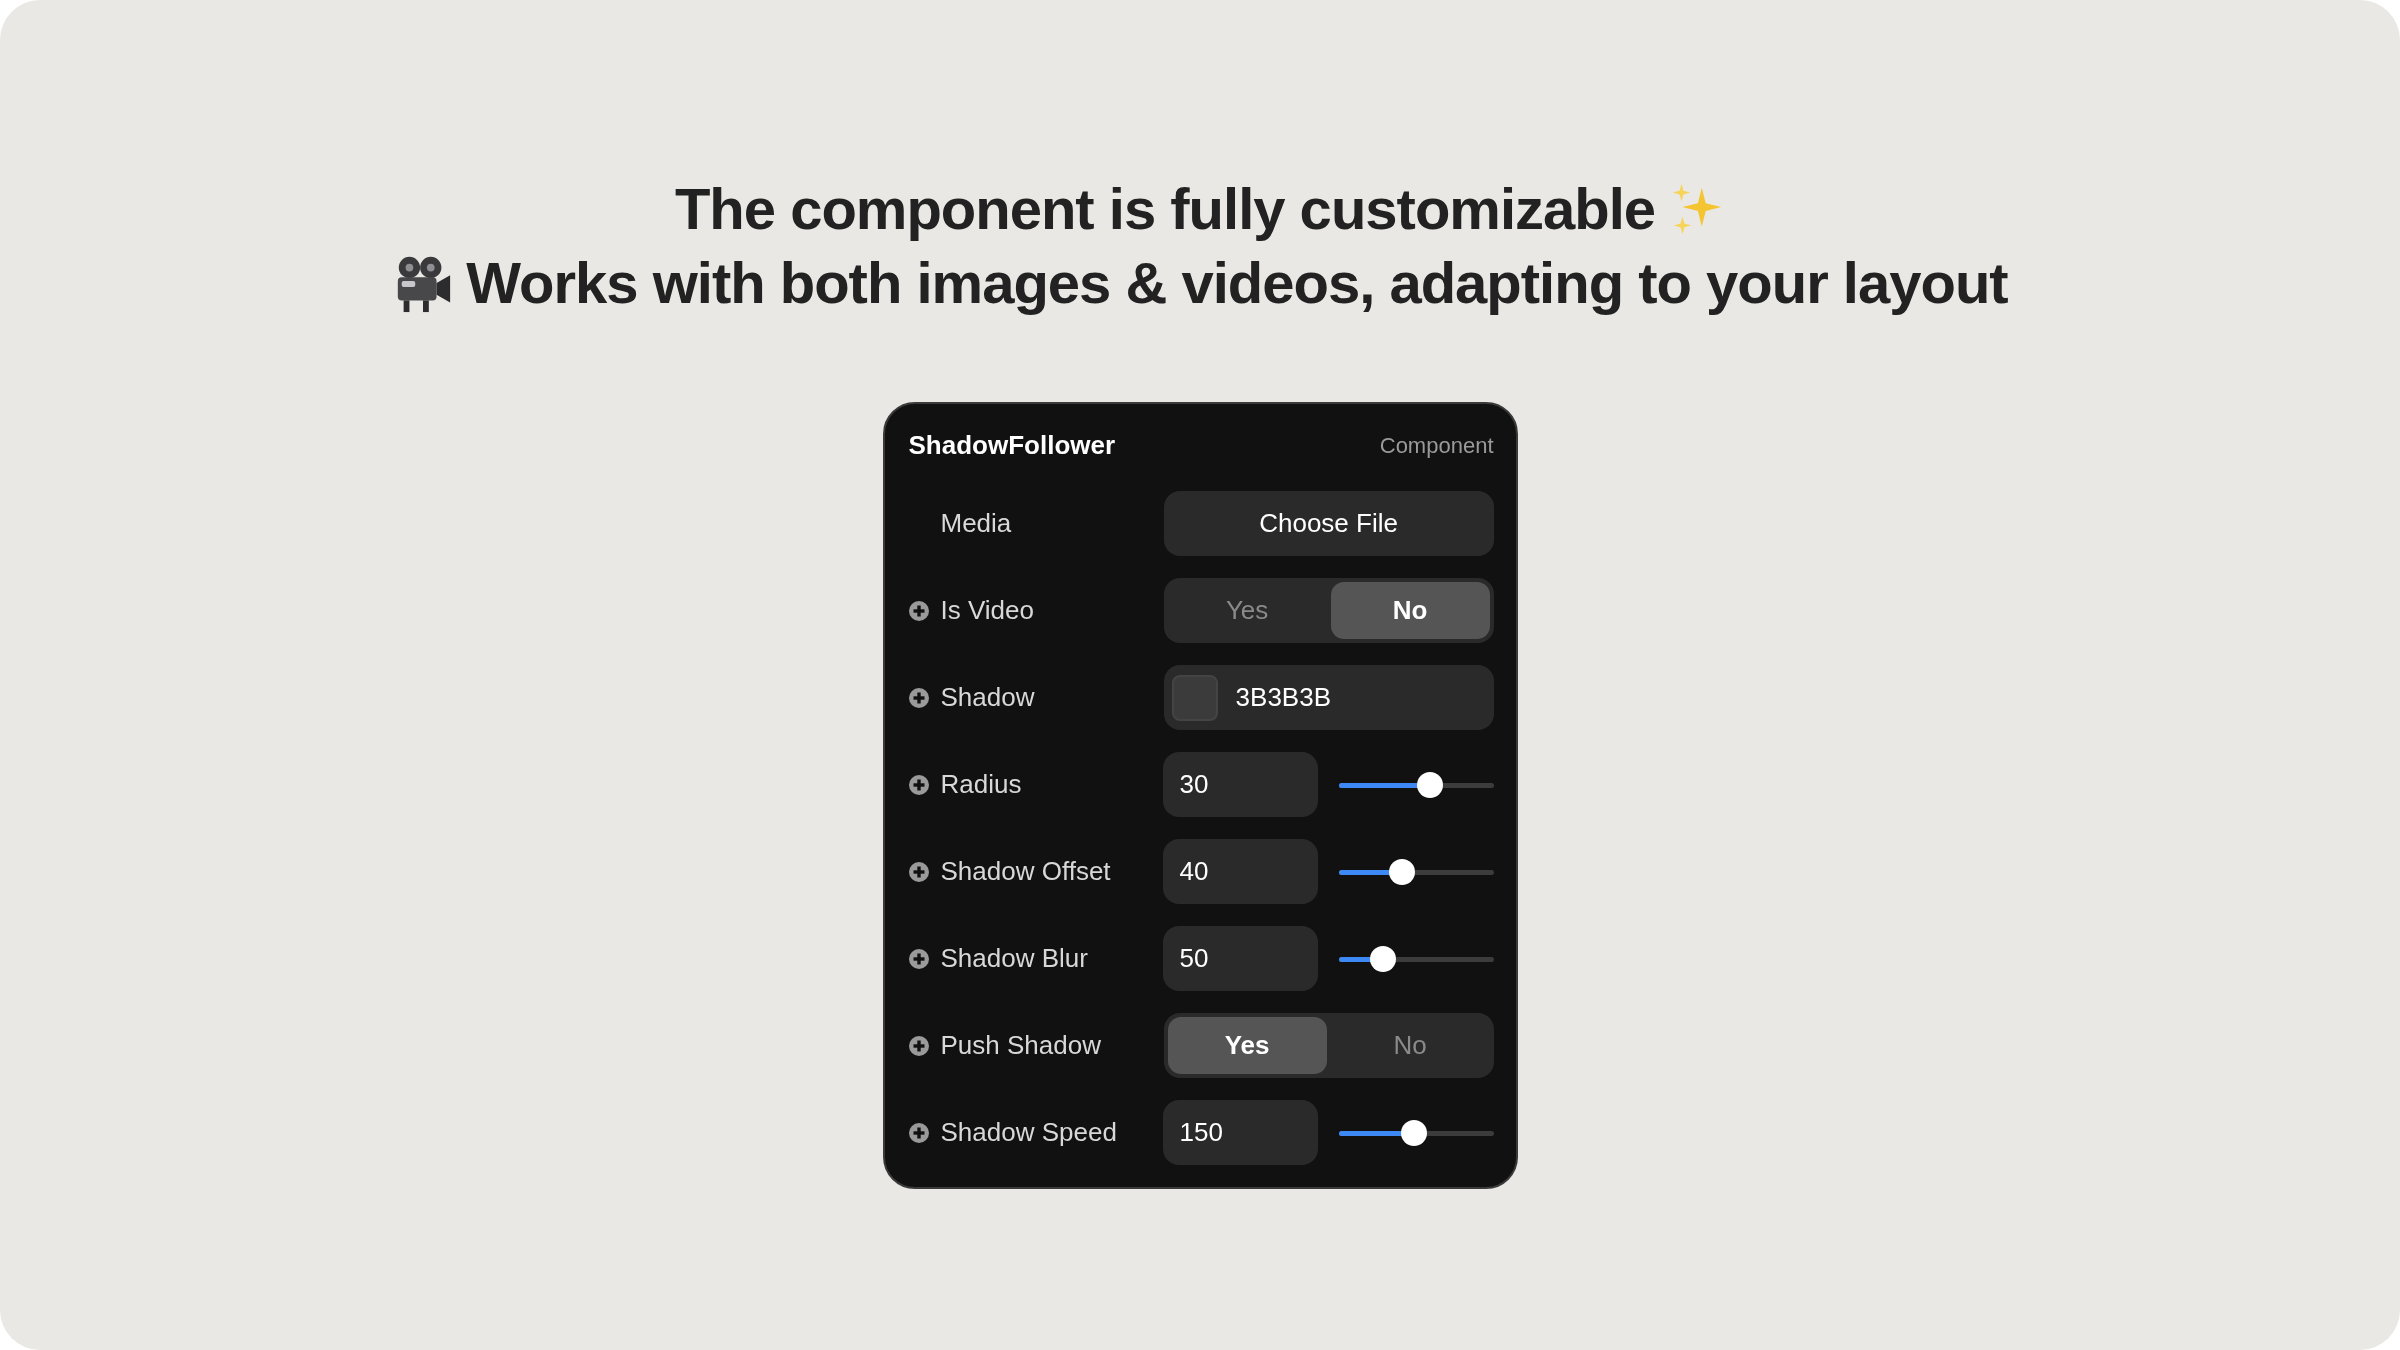  I want to click on number-field: 50, so click(1240, 958).